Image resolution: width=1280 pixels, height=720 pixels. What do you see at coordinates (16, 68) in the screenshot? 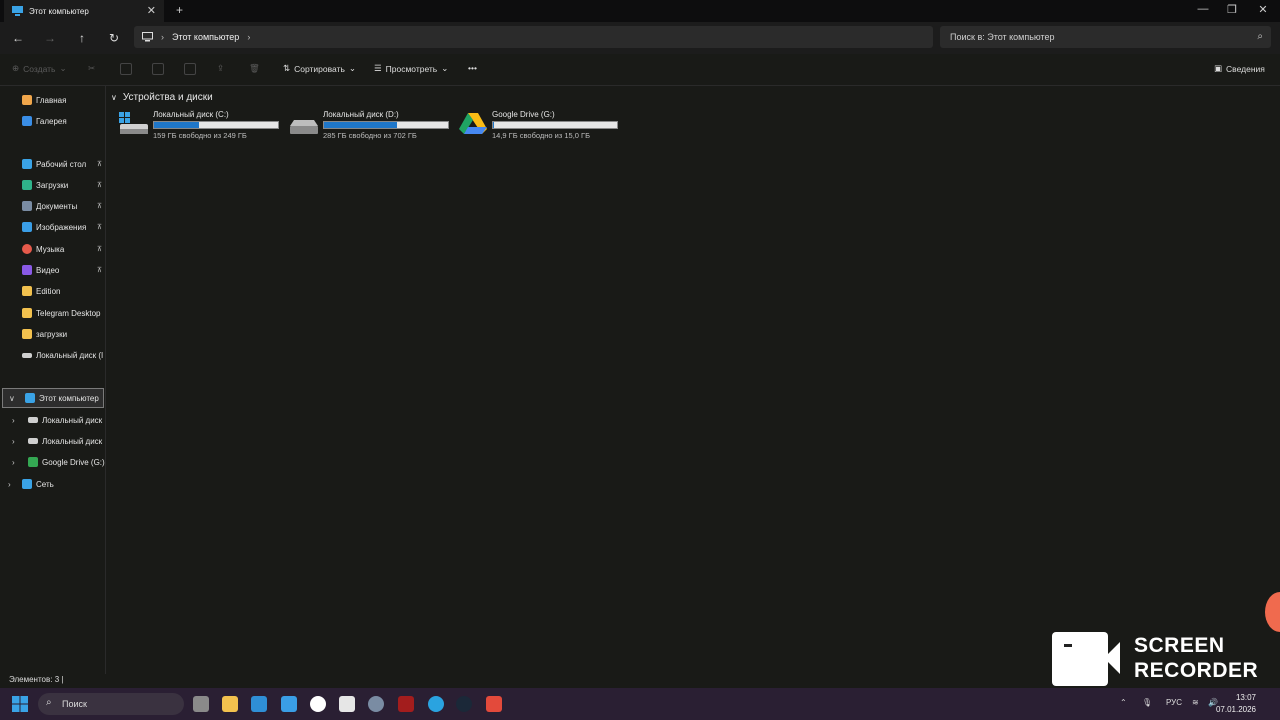
I see `plus-circle-icon: ⊕` at bounding box center [16, 68].